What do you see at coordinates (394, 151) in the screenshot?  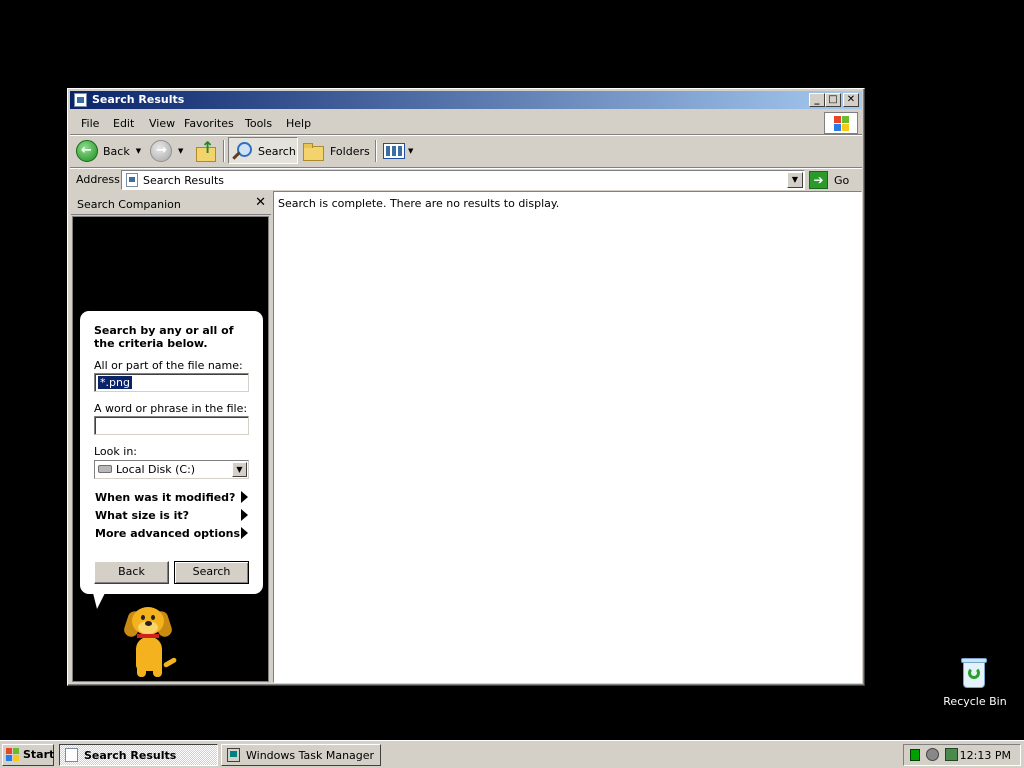 I see `views-icon` at bounding box center [394, 151].